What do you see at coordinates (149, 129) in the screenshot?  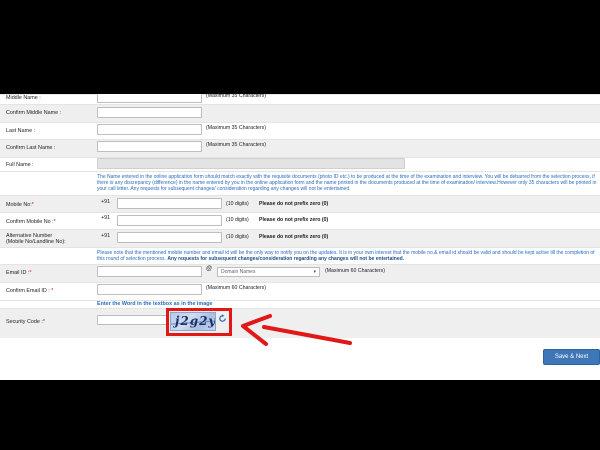 I see `last-name-input` at bounding box center [149, 129].